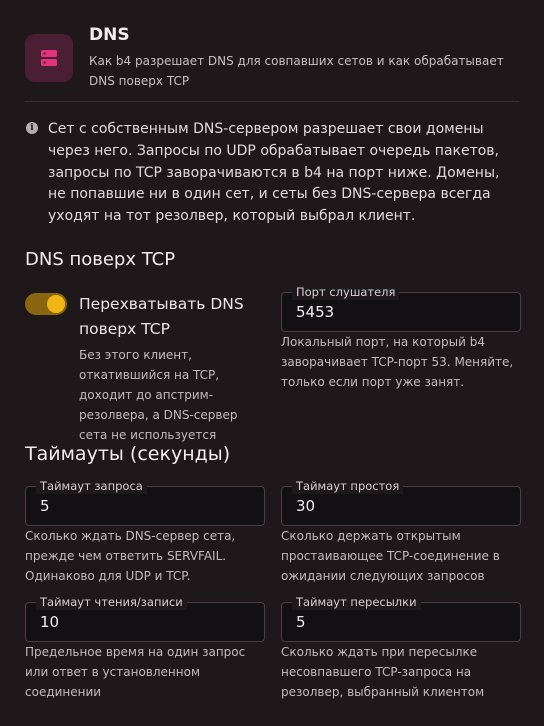 The height and width of the screenshot is (726, 544). I want to click on server-icon, so click(49, 58).